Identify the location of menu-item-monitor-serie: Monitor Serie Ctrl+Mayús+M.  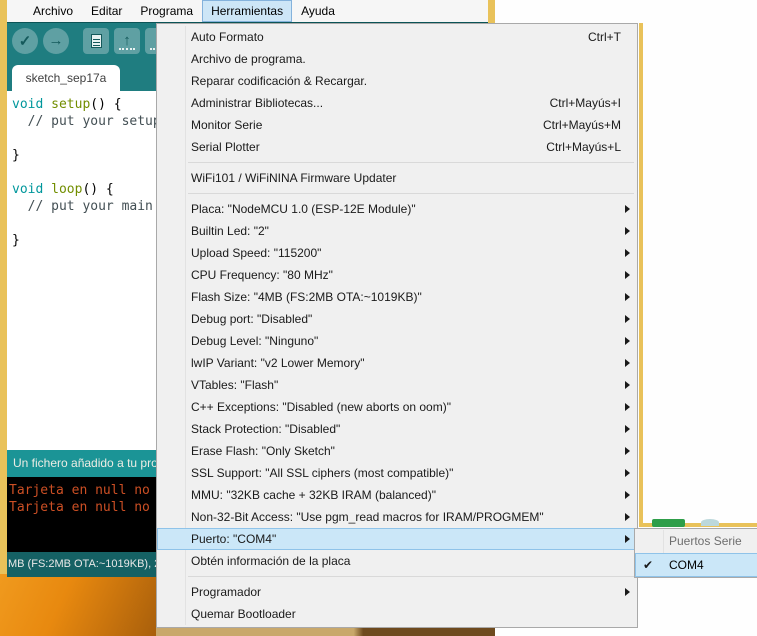
(397, 125).